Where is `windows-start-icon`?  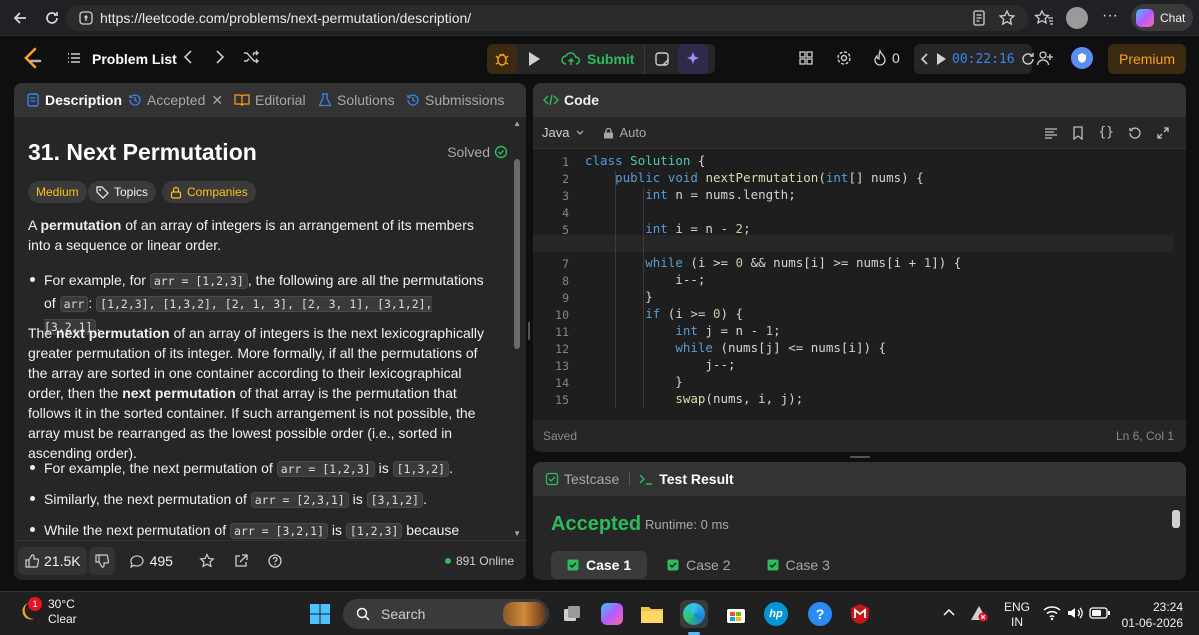 windows-start-icon is located at coordinates (320, 614).